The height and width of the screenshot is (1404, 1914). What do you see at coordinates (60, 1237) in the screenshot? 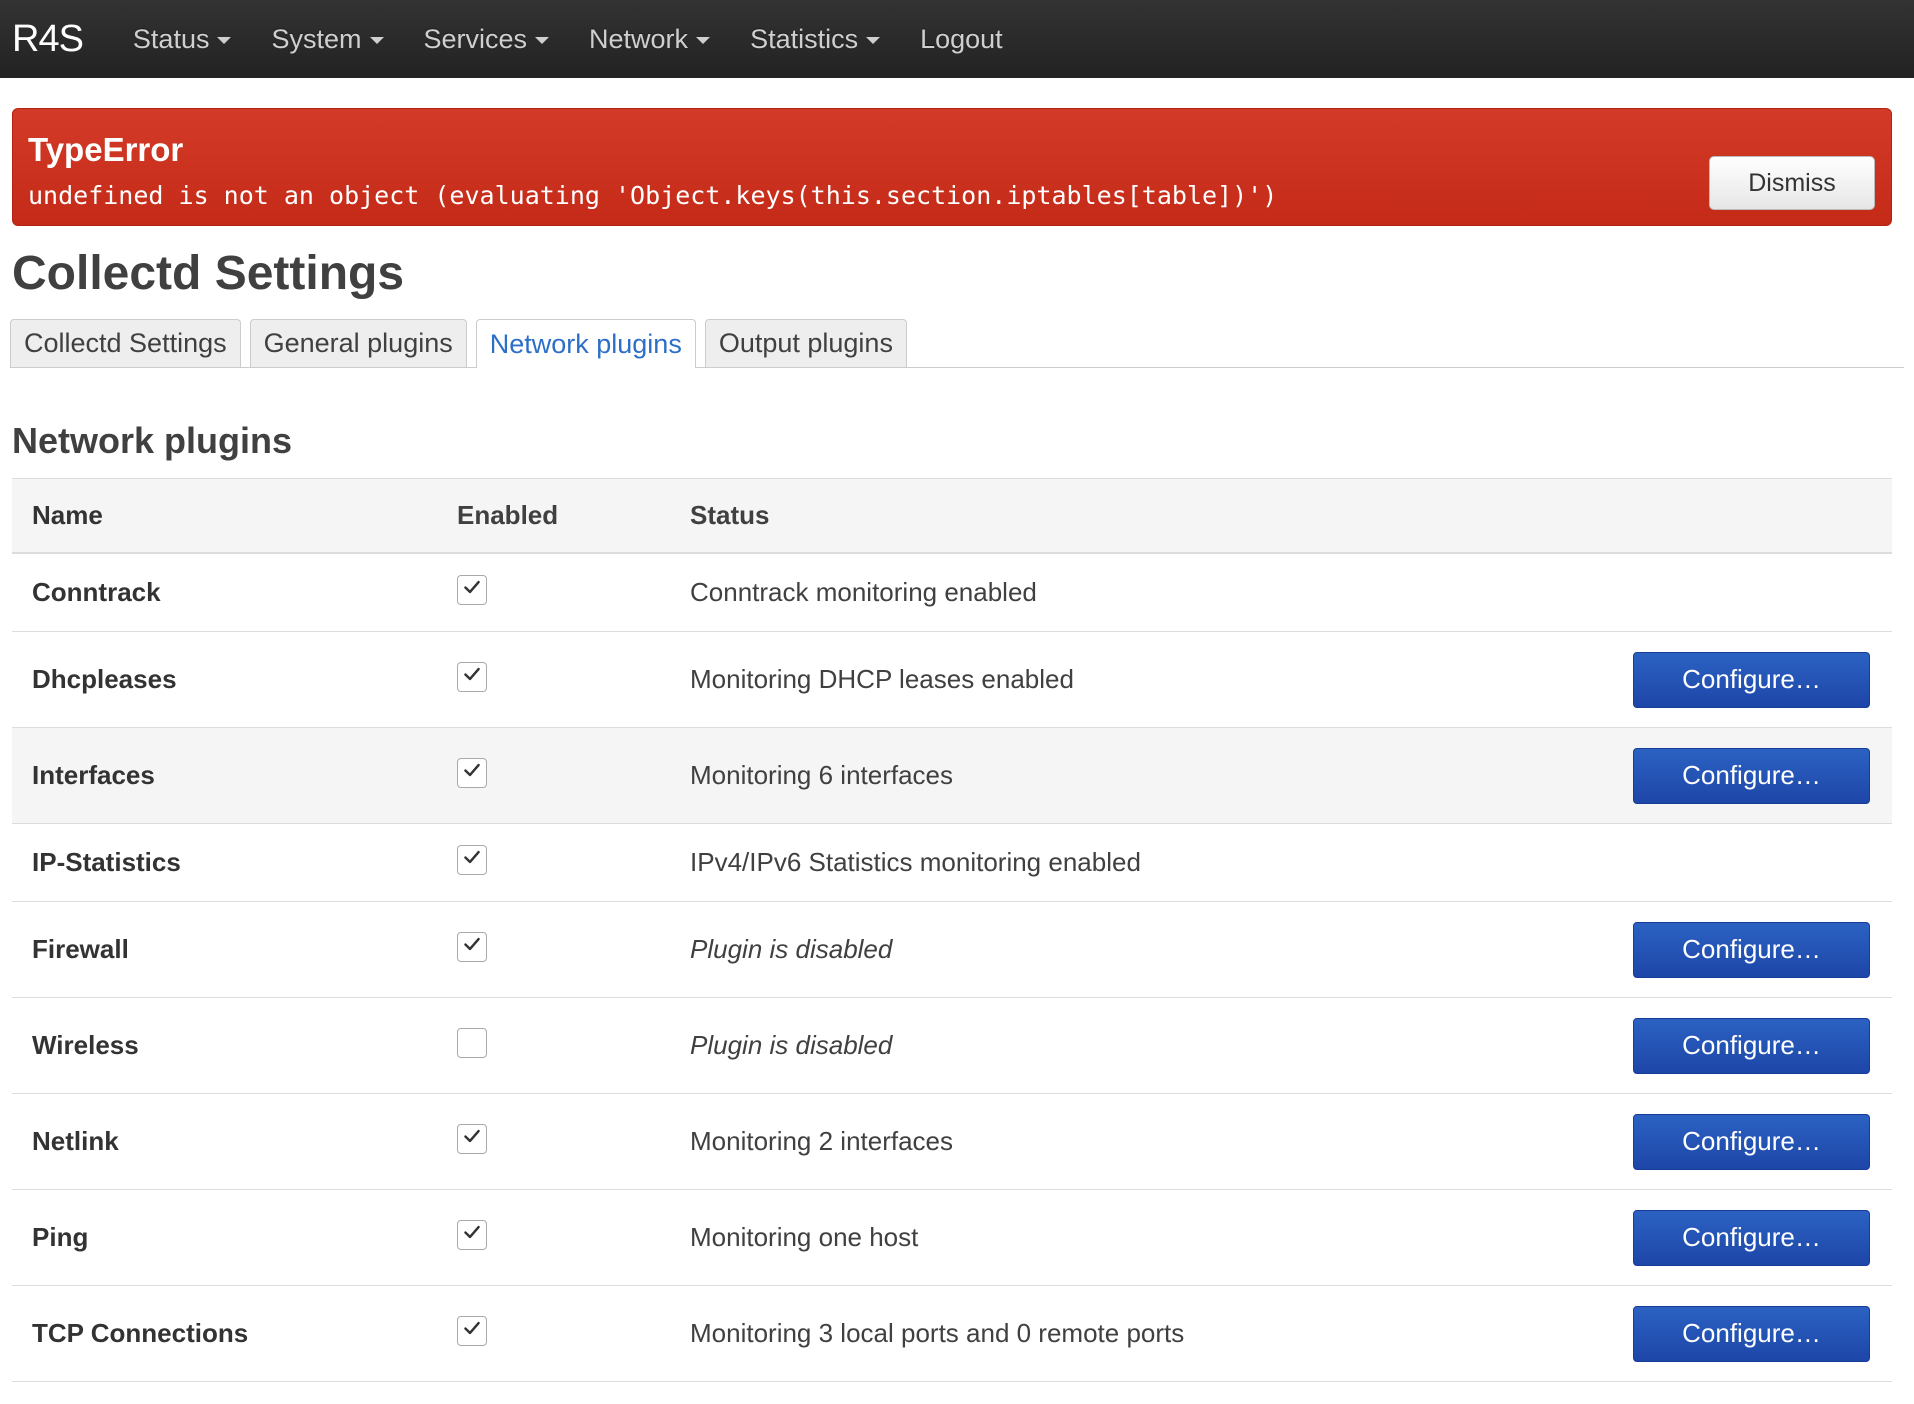
I see `plugin-name: Ping` at bounding box center [60, 1237].